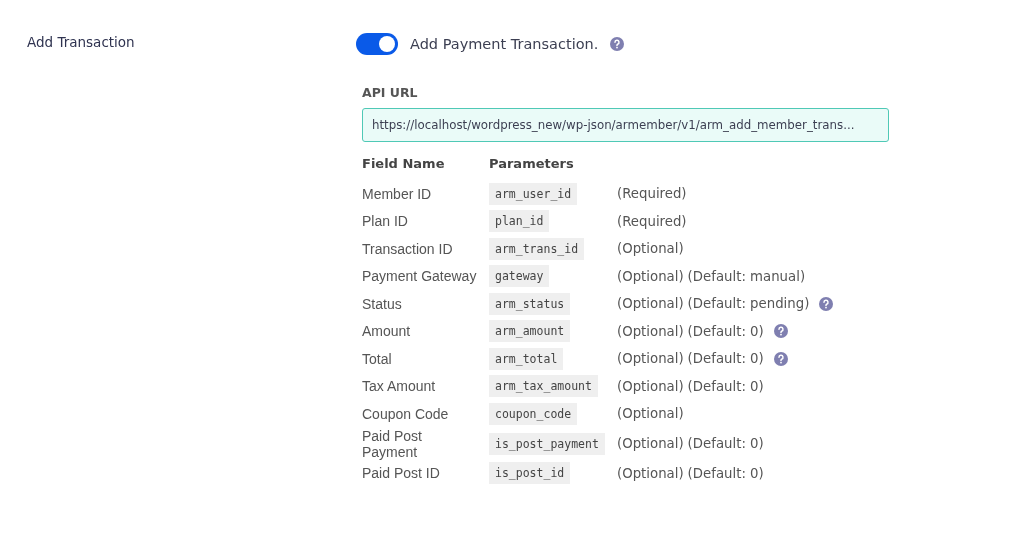 This screenshot has width=1024, height=547. Describe the element at coordinates (401, 473) in the screenshot. I see `field-name: Paid Post ID` at that location.